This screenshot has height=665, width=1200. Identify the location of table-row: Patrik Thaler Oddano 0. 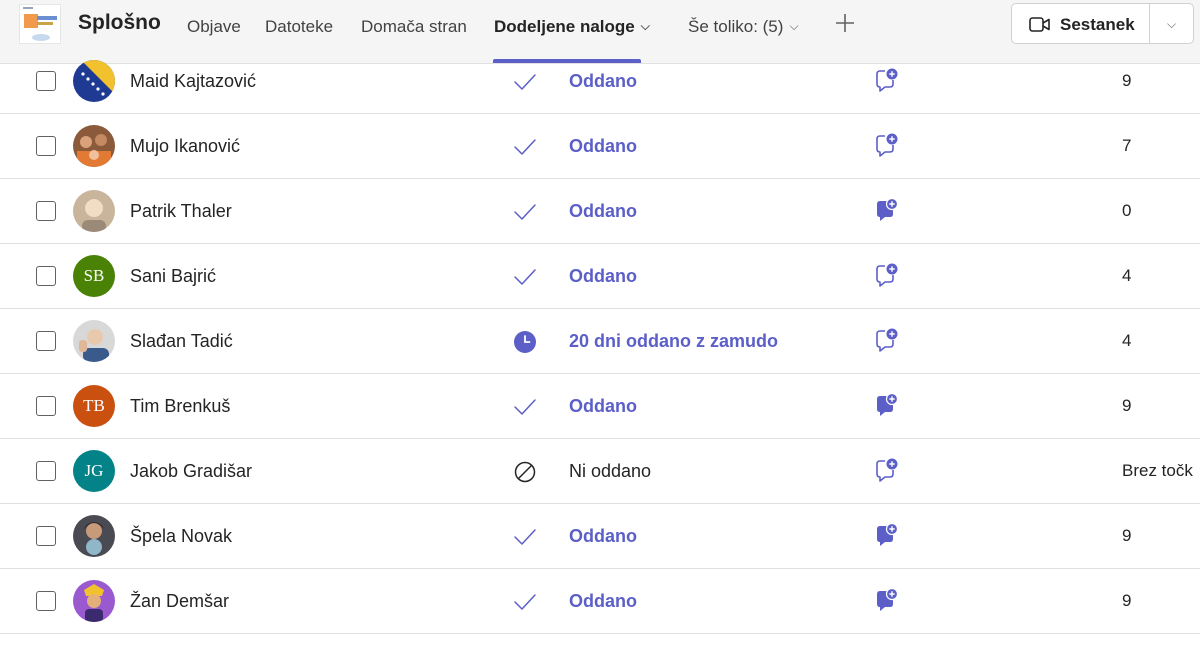
(600, 211).